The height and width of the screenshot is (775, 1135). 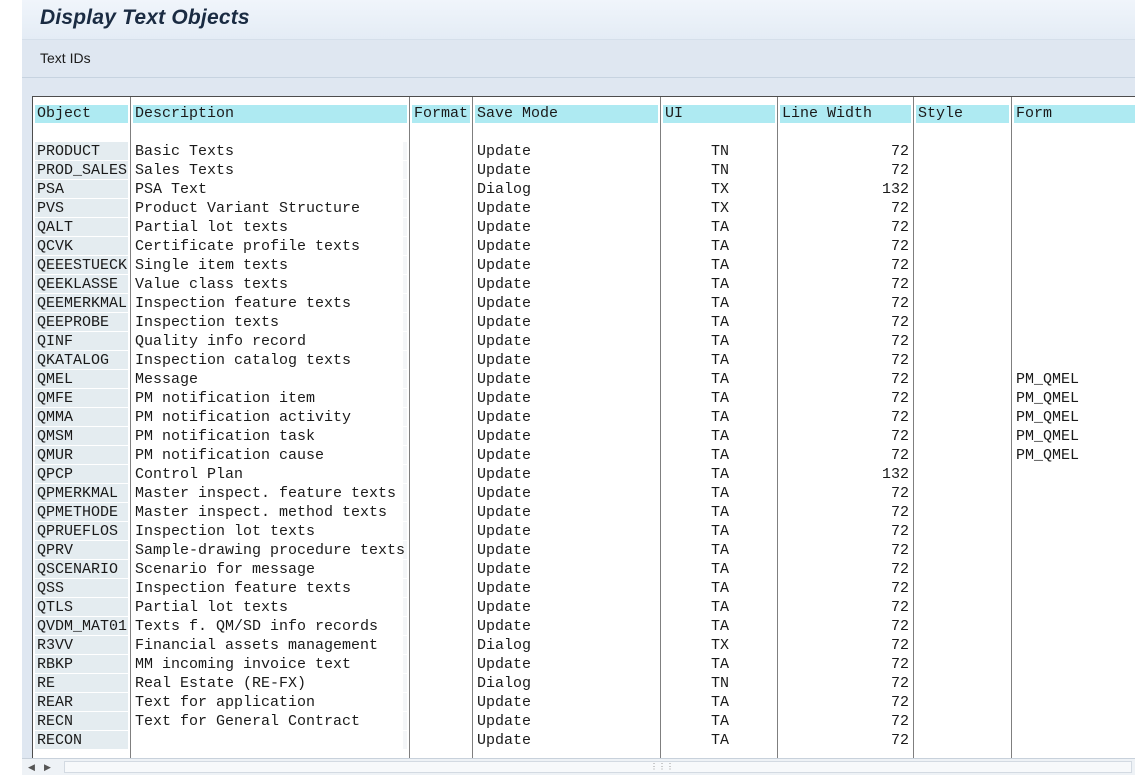 What do you see at coordinates (81, 626) in the screenshot?
I see `table-cell-object: QVDM_MAT01` at bounding box center [81, 626].